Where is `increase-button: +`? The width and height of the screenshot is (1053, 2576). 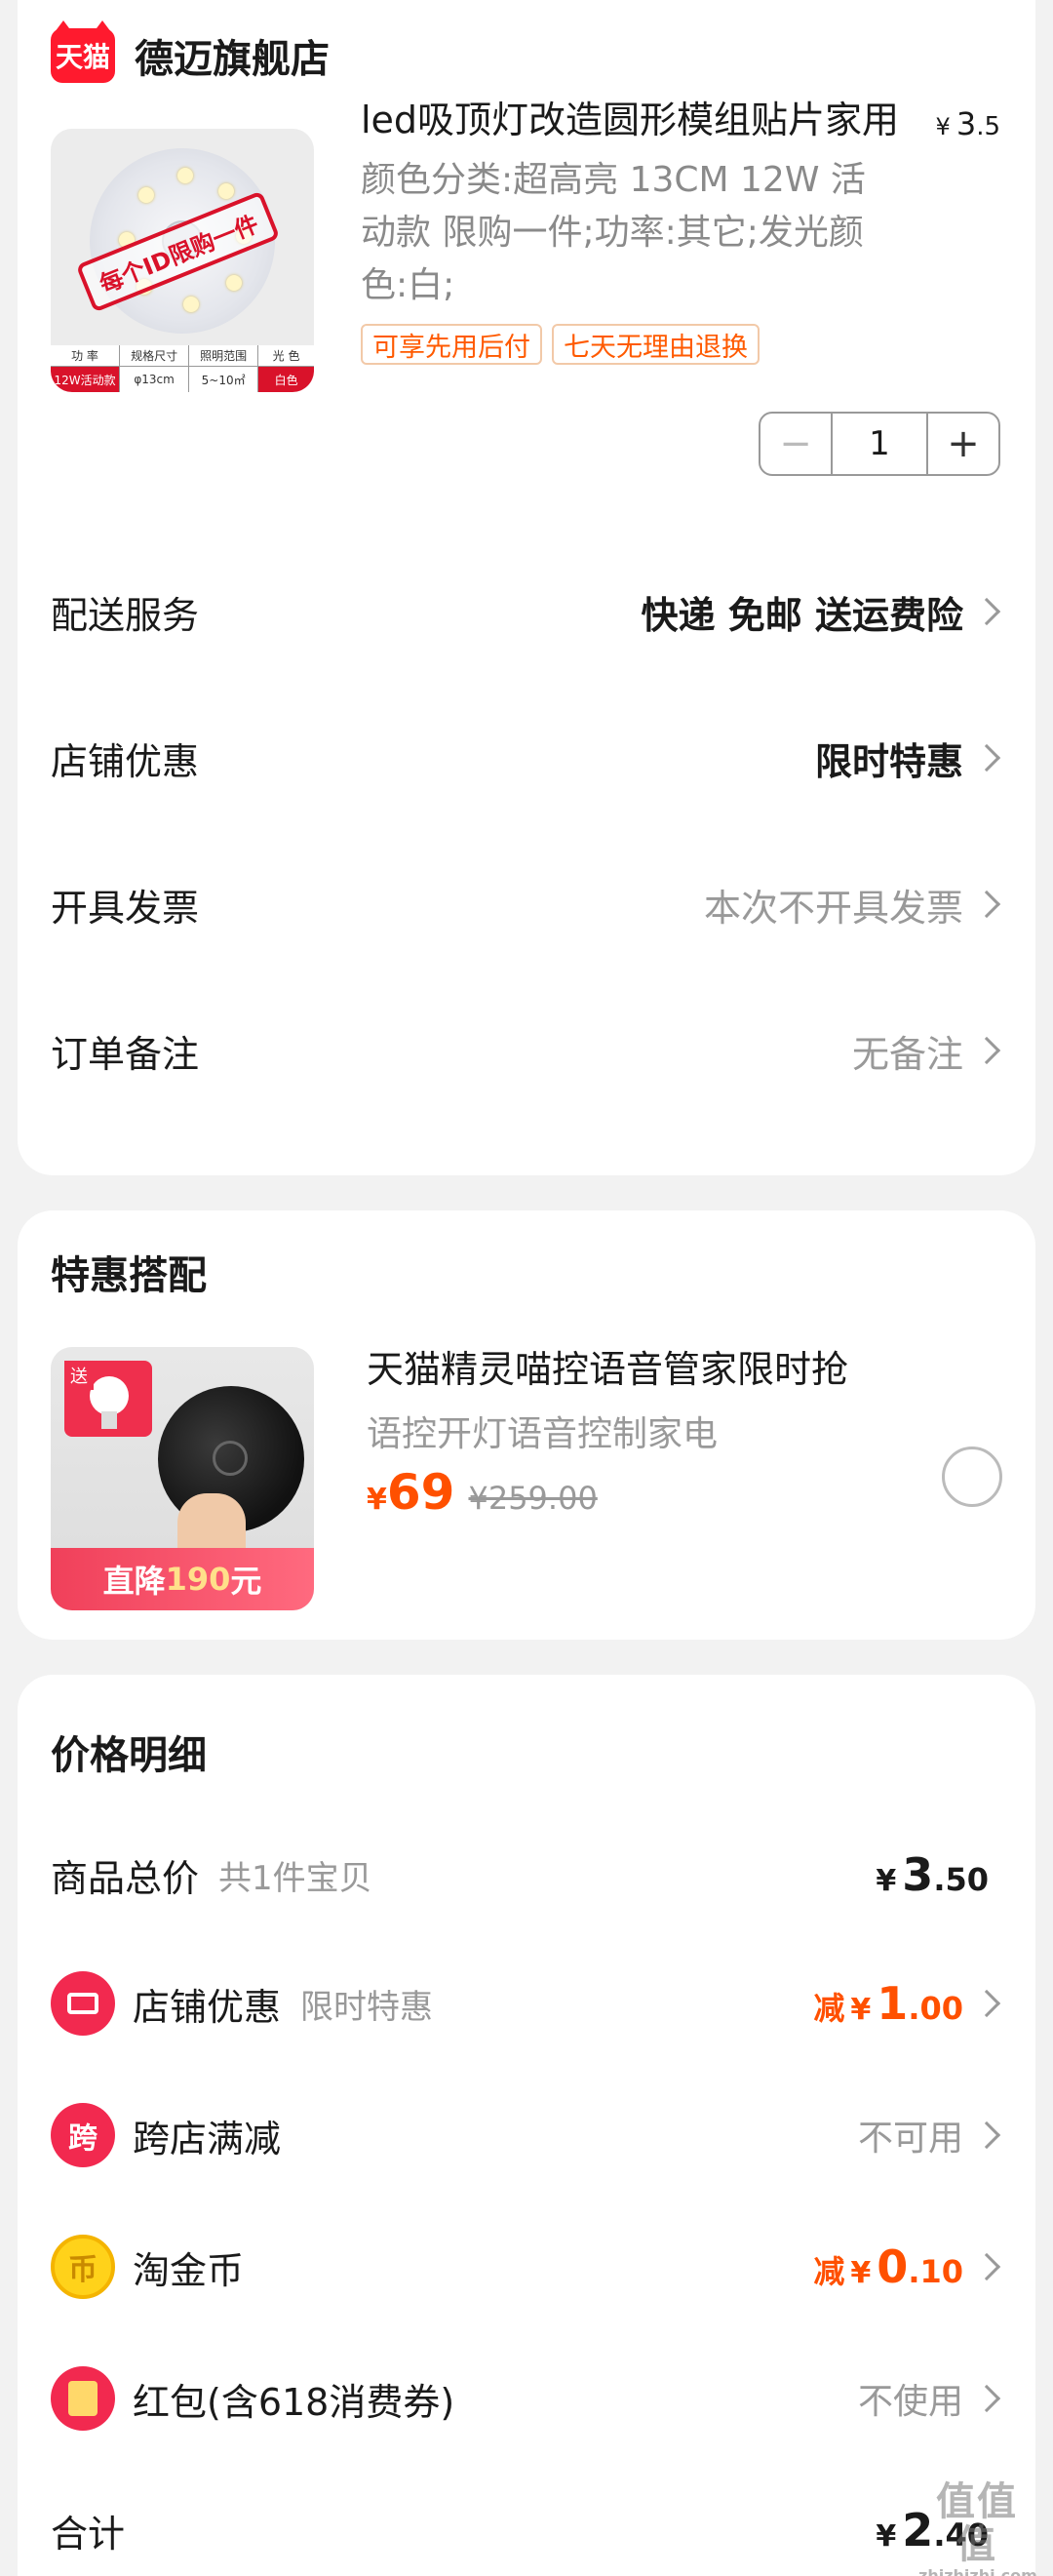 increase-button: + is located at coordinates (963, 444).